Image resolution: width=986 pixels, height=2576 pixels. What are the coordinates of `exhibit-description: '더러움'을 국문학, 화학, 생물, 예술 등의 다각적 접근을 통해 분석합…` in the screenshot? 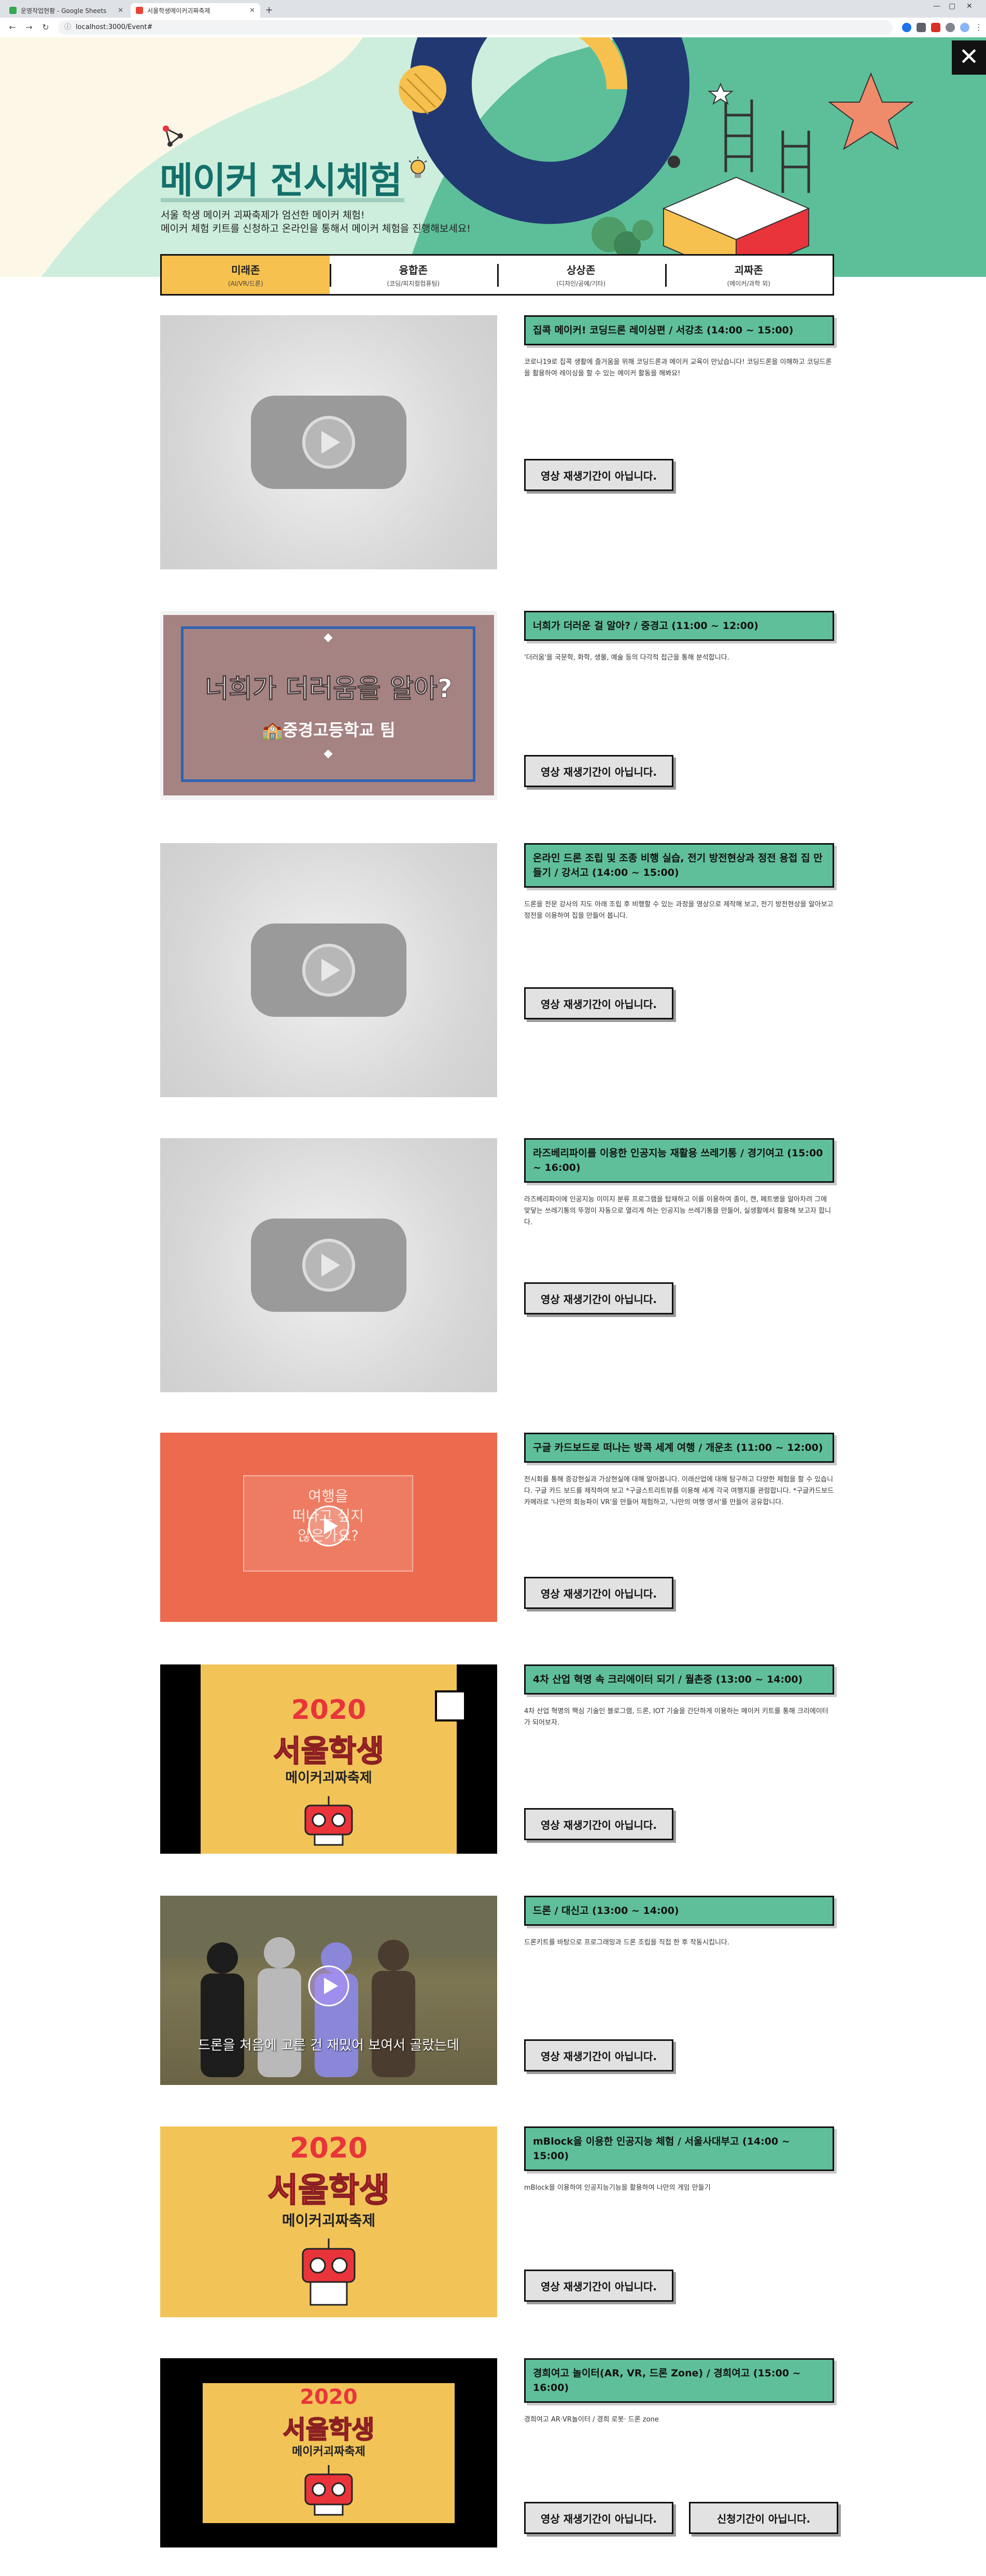 It's located at (626, 658).